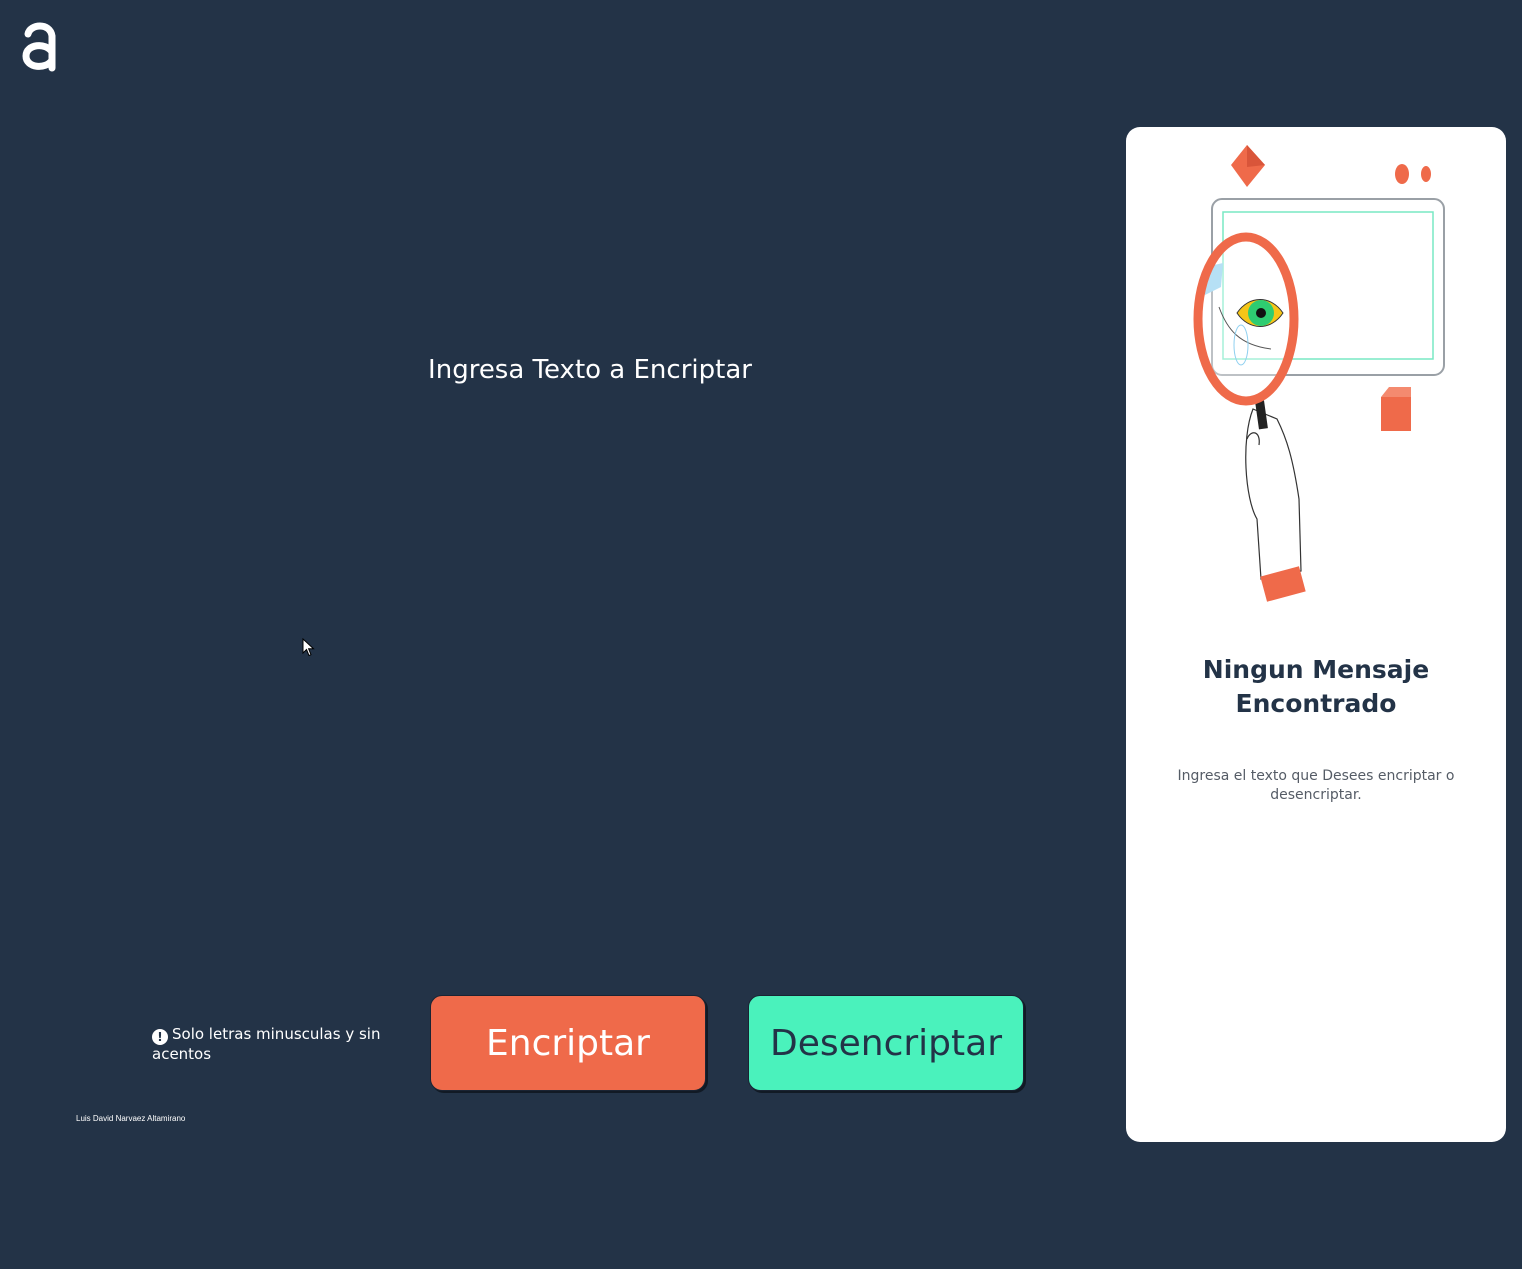 The height and width of the screenshot is (1269, 1522). What do you see at coordinates (266, 1044) in the screenshot?
I see `hint-text: Solo letras minusculas y sin acentos` at bounding box center [266, 1044].